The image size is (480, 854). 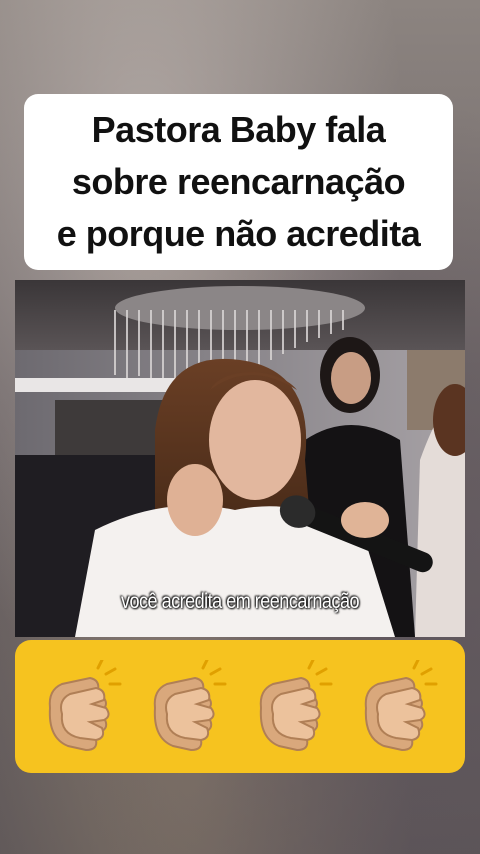 I want to click on title-line-2: sobre reencarnação, so click(x=238, y=181).